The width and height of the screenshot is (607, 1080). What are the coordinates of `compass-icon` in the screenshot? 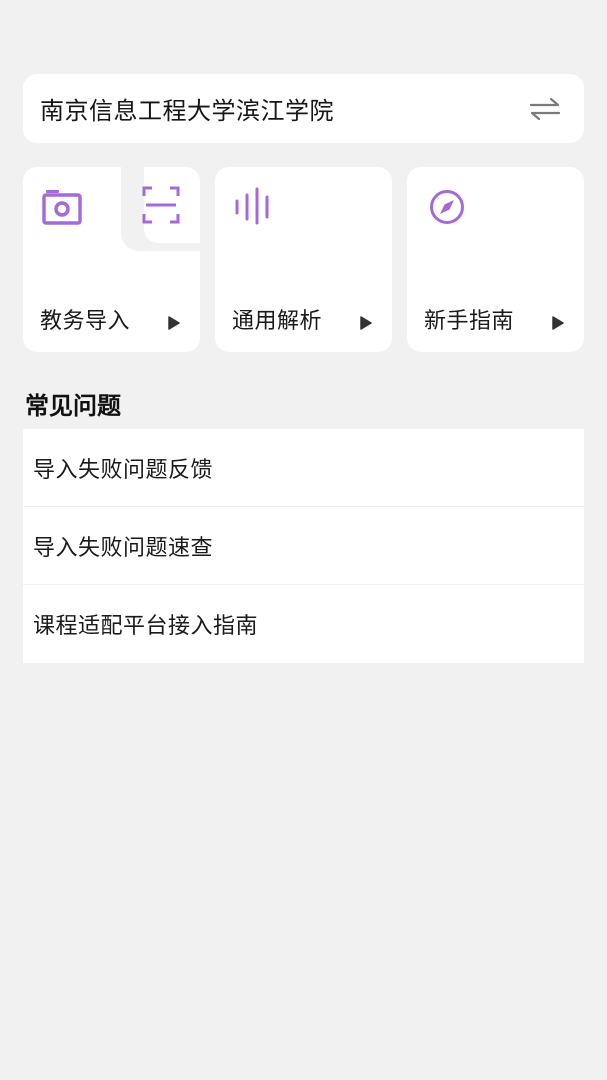 It's located at (447, 209).